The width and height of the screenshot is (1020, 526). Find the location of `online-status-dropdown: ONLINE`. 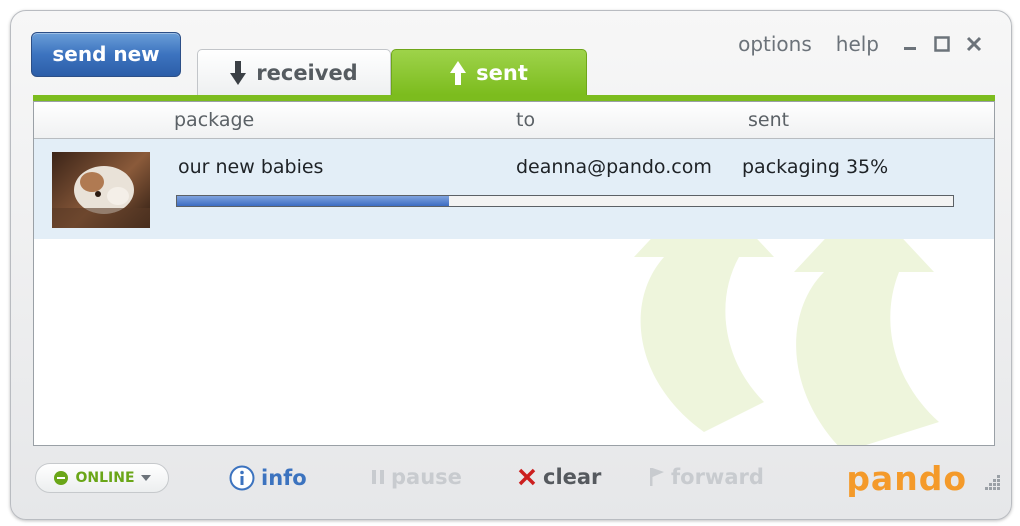

online-status-dropdown: ONLINE is located at coordinates (102, 478).